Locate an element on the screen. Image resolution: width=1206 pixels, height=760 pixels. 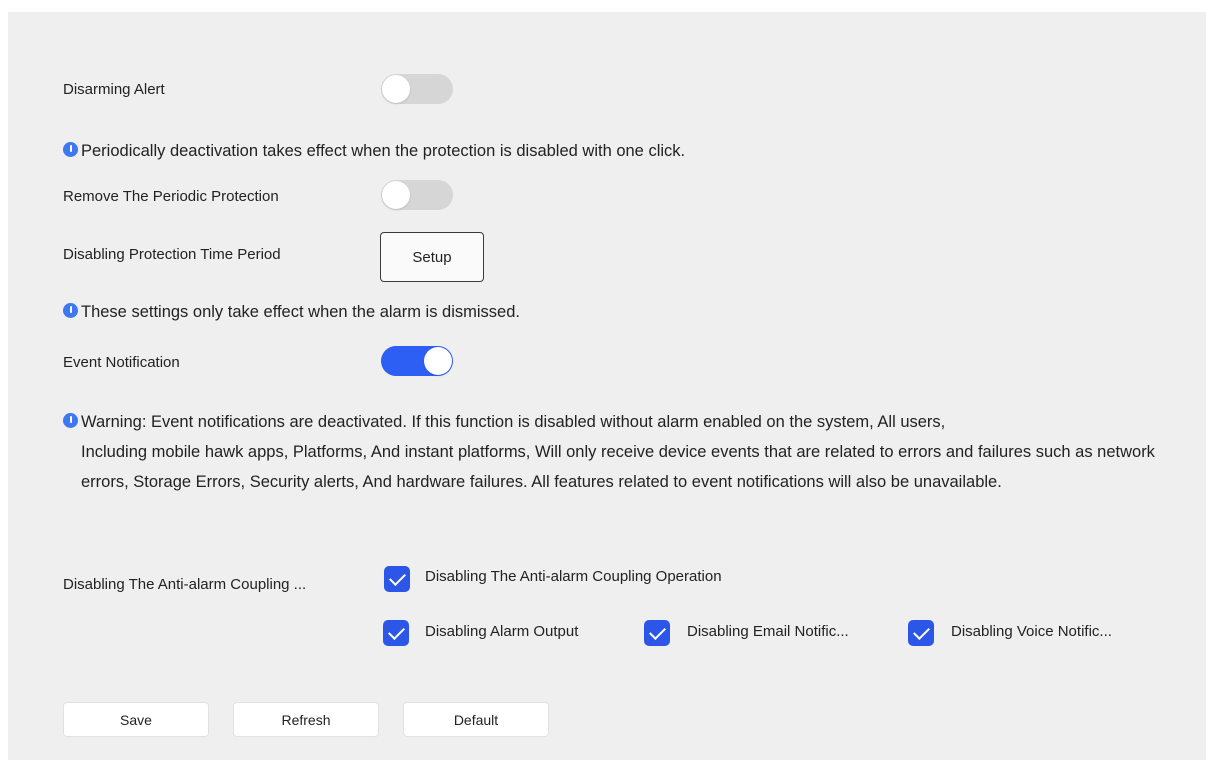
setup-button: Setup is located at coordinates (432, 257).